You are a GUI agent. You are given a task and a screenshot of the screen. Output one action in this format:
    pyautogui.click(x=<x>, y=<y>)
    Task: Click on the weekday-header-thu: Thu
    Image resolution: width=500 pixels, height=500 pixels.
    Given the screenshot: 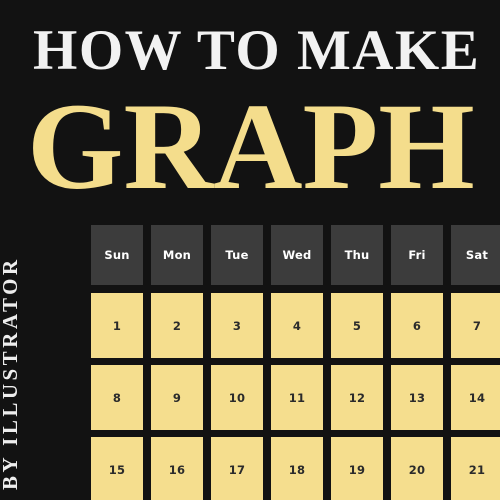 What is the action you would take?
    pyautogui.click(x=357, y=255)
    